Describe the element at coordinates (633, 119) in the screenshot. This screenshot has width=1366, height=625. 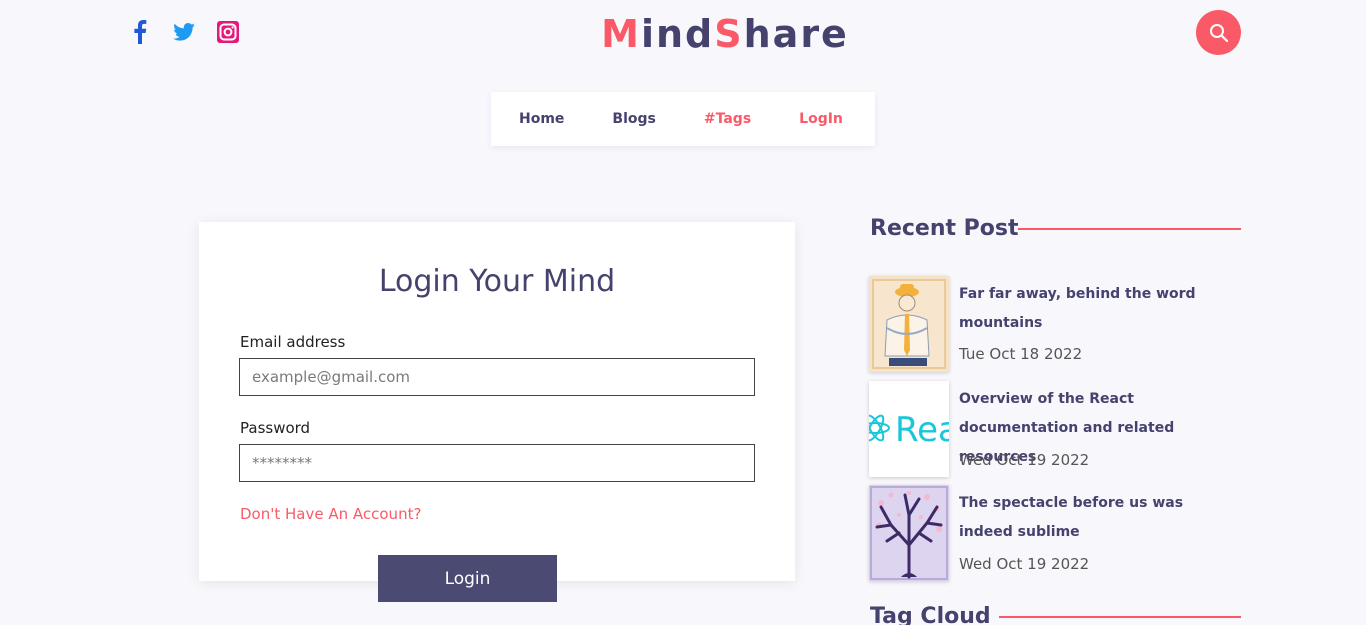
I see `nav-blogs: Blogs` at that location.